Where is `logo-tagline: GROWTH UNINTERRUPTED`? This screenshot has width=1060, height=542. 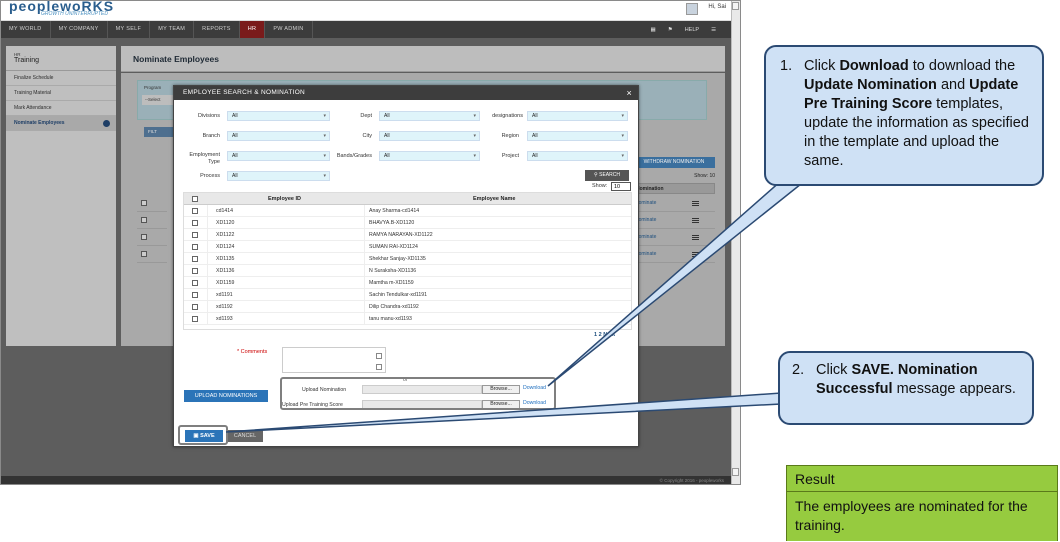
logo-tagline: GROWTH UNINTERRUPTED is located at coordinates (74, 14).